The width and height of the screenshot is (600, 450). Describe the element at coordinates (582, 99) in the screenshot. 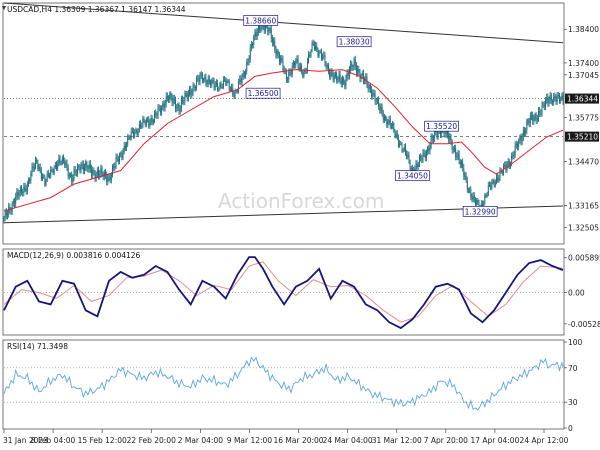

I see `price-tag-label: 1.36344` at that location.